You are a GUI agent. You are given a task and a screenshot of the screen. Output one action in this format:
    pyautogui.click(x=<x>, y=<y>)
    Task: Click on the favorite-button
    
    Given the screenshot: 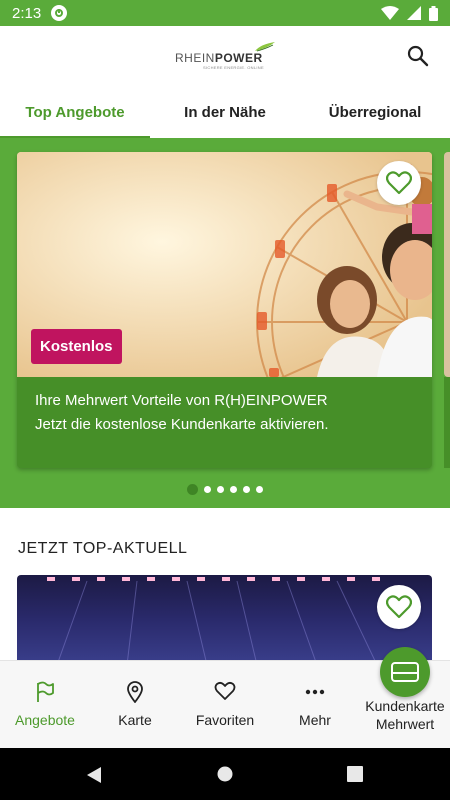 What is the action you would take?
    pyautogui.click(x=399, y=183)
    